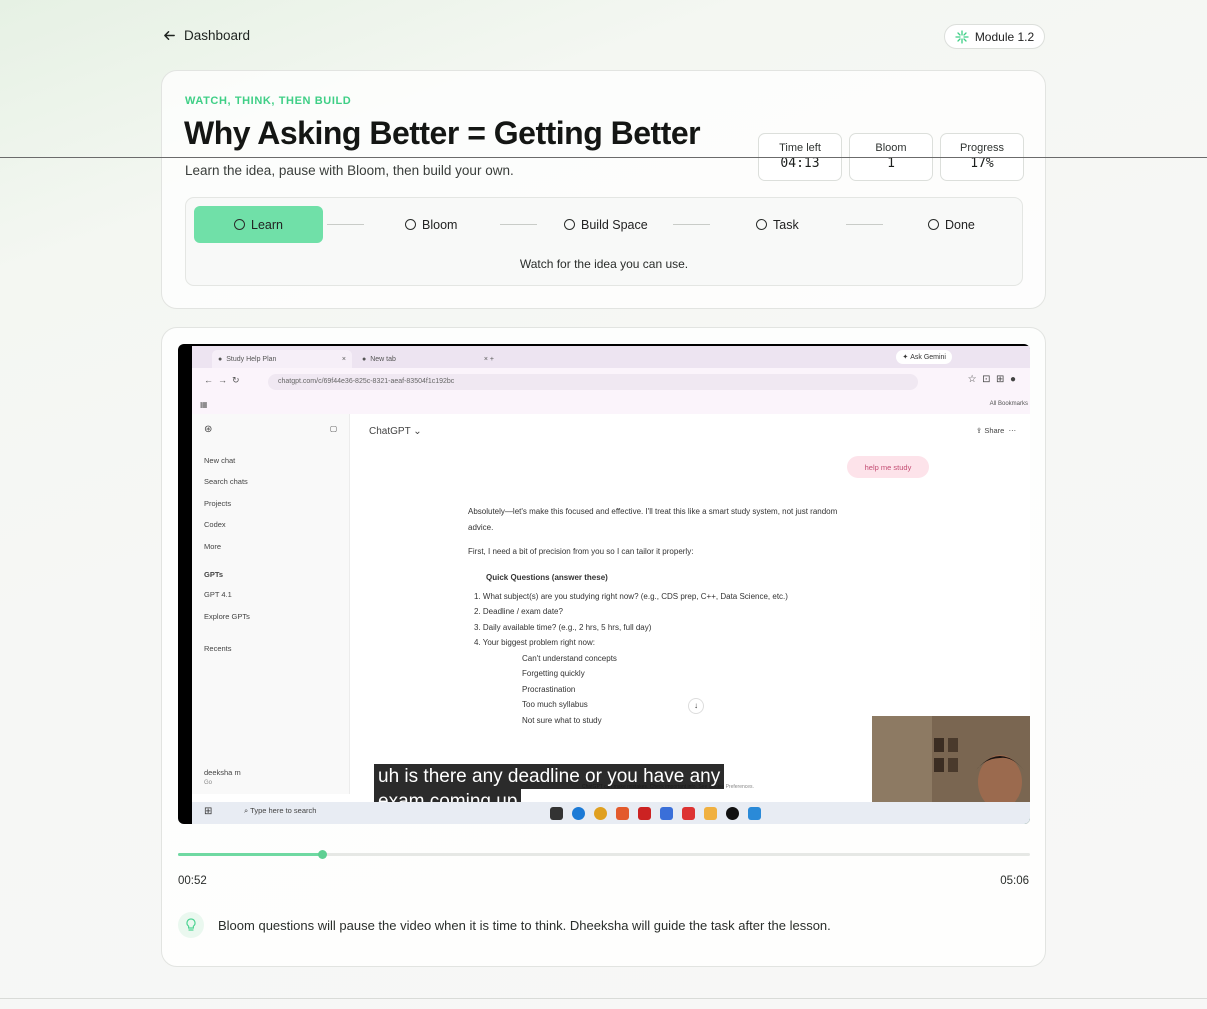  What do you see at coordinates (928, 357) in the screenshot?
I see `gemini-label: Ask Gemini` at bounding box center [928, 357].